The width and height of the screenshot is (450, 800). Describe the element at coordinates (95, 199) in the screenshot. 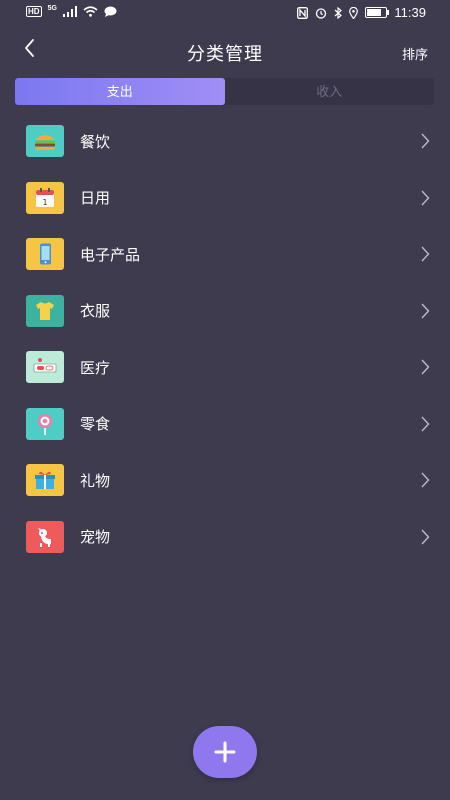

I see `category-label: 日用` at that location.